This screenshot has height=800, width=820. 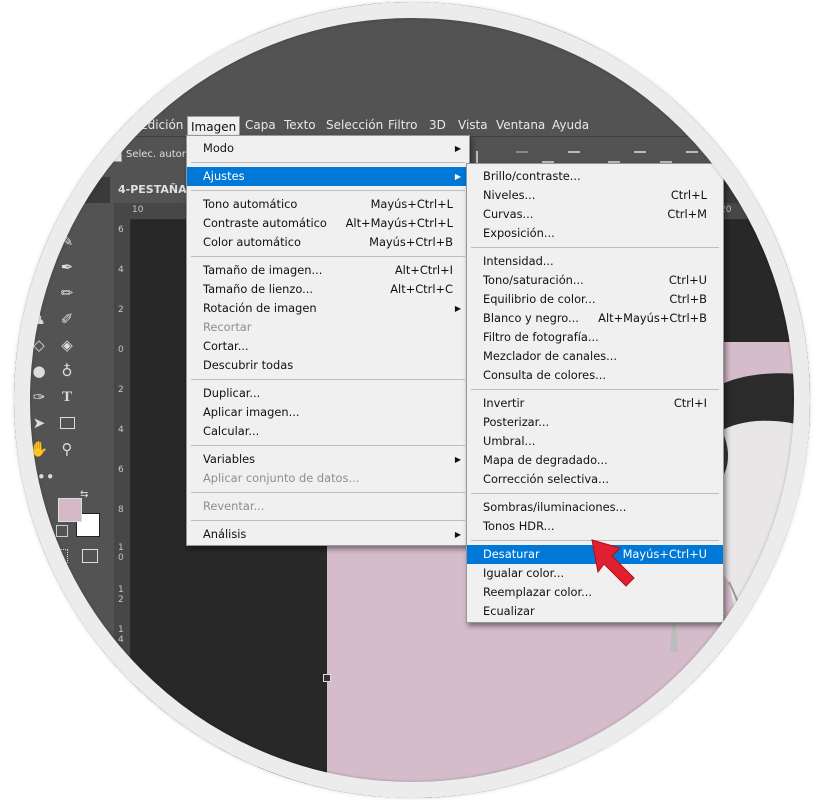 I want to click on align-middle-icon, so click(x=548, y=157).